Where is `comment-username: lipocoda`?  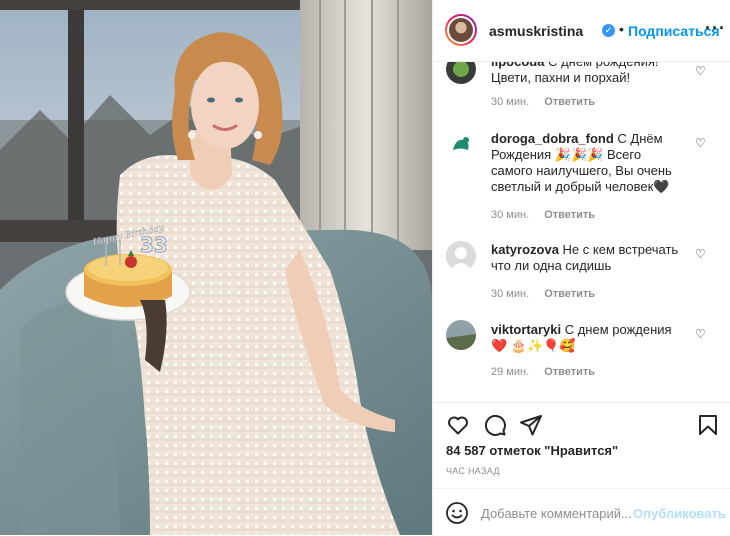 comment-username: lipocoda is located at coordinates (517, 65).